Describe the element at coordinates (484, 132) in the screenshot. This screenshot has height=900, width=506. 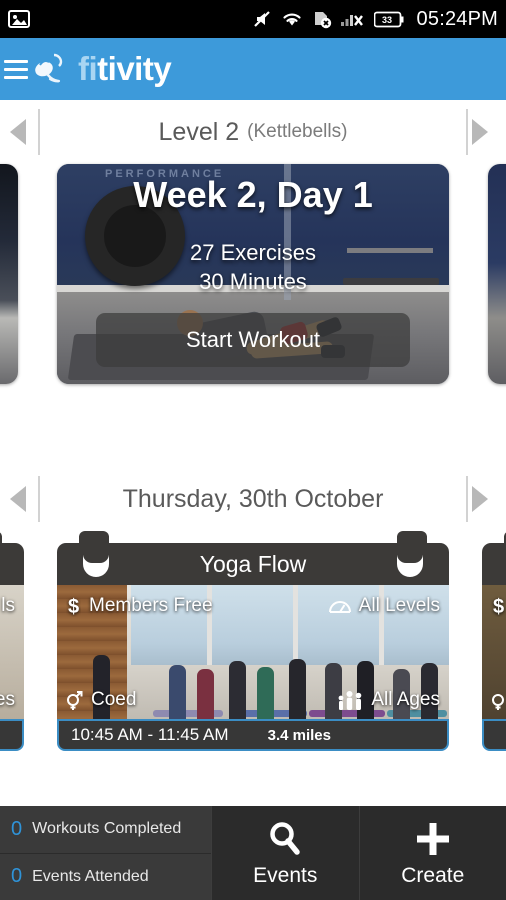
I see `workout-next-arrow-icon` at that location.